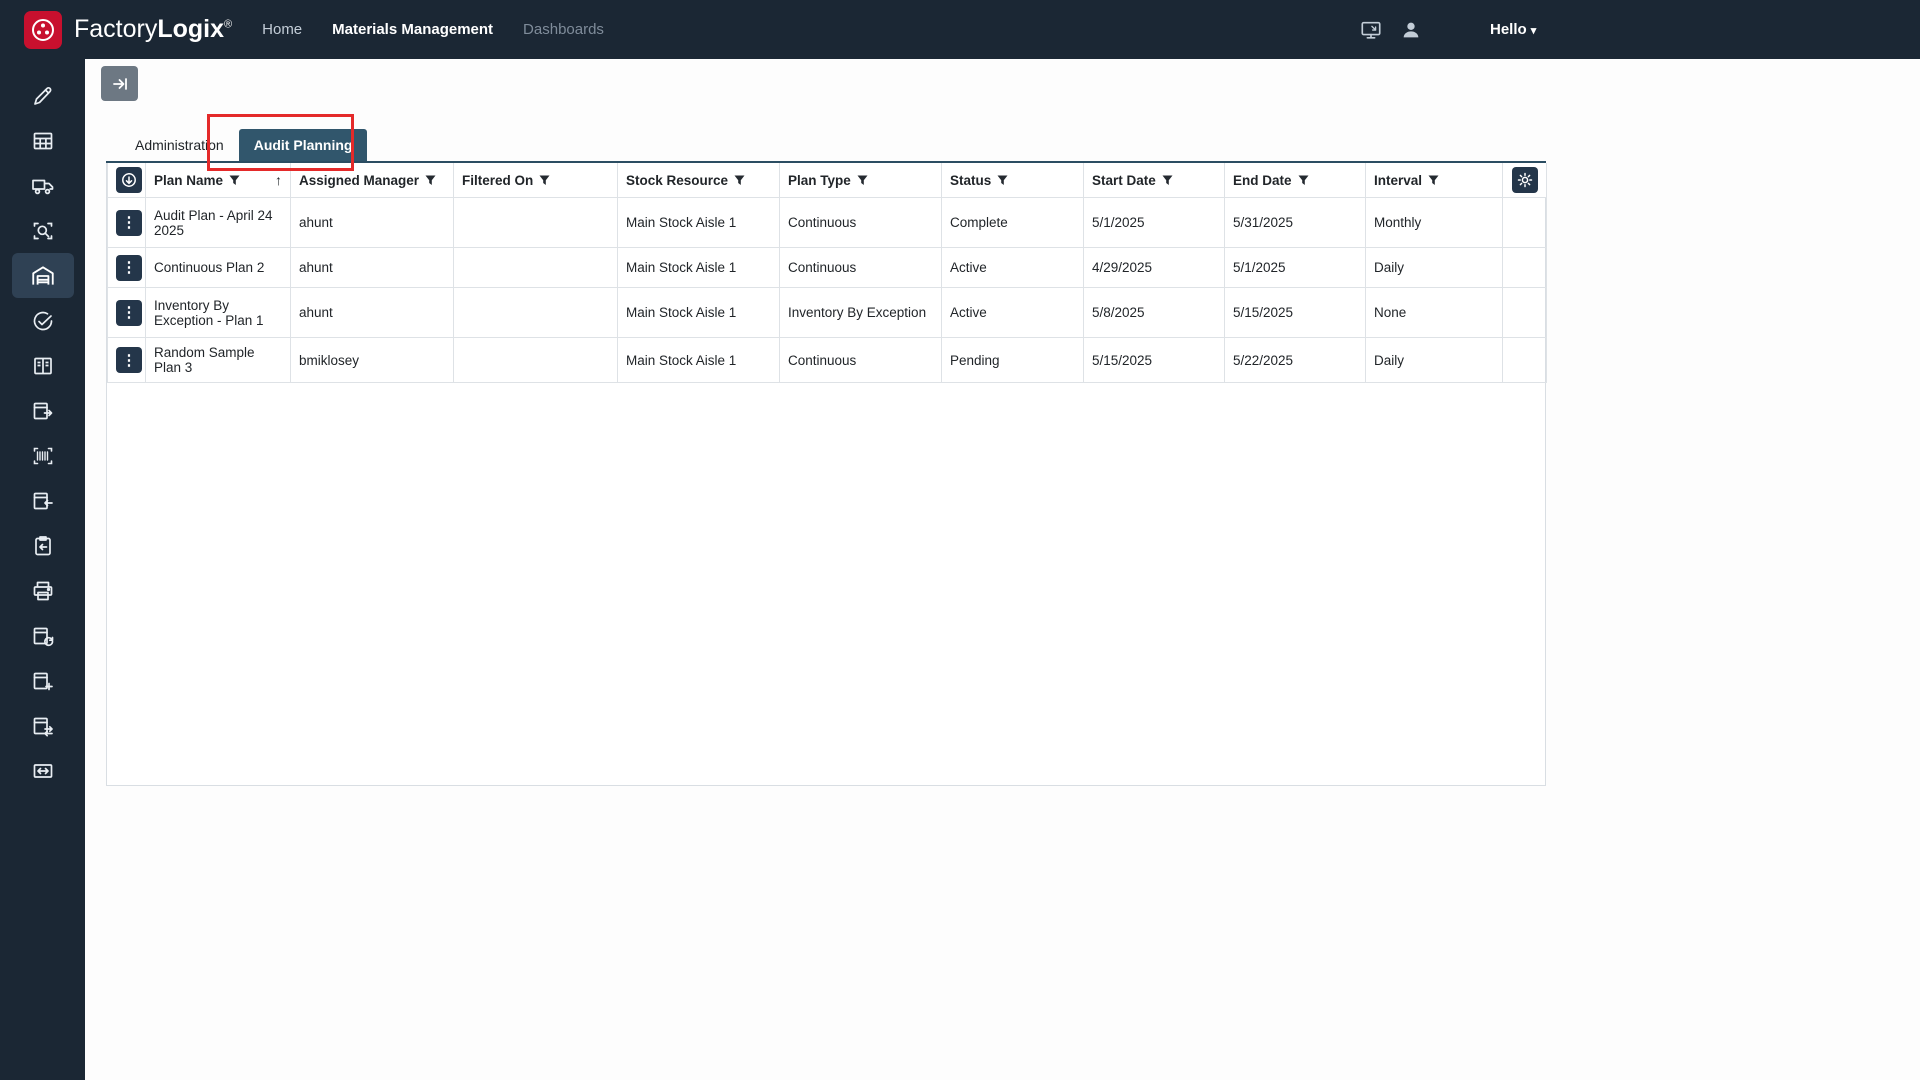  Describe the element at coordinates (1434, 312) in the screenshot. I see `cell-interval: None` at that location.